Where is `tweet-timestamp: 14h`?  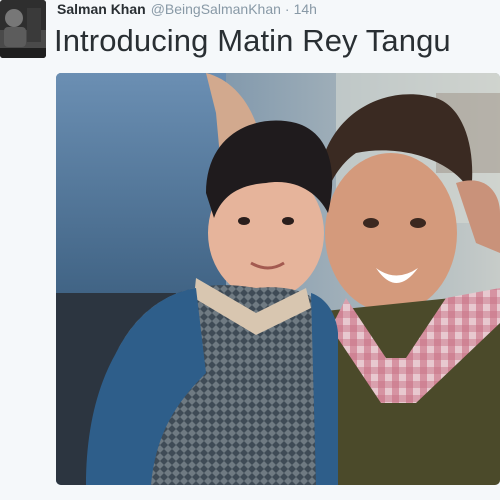
tweet-timestamp: 14h is located at coordinates (305, 9).